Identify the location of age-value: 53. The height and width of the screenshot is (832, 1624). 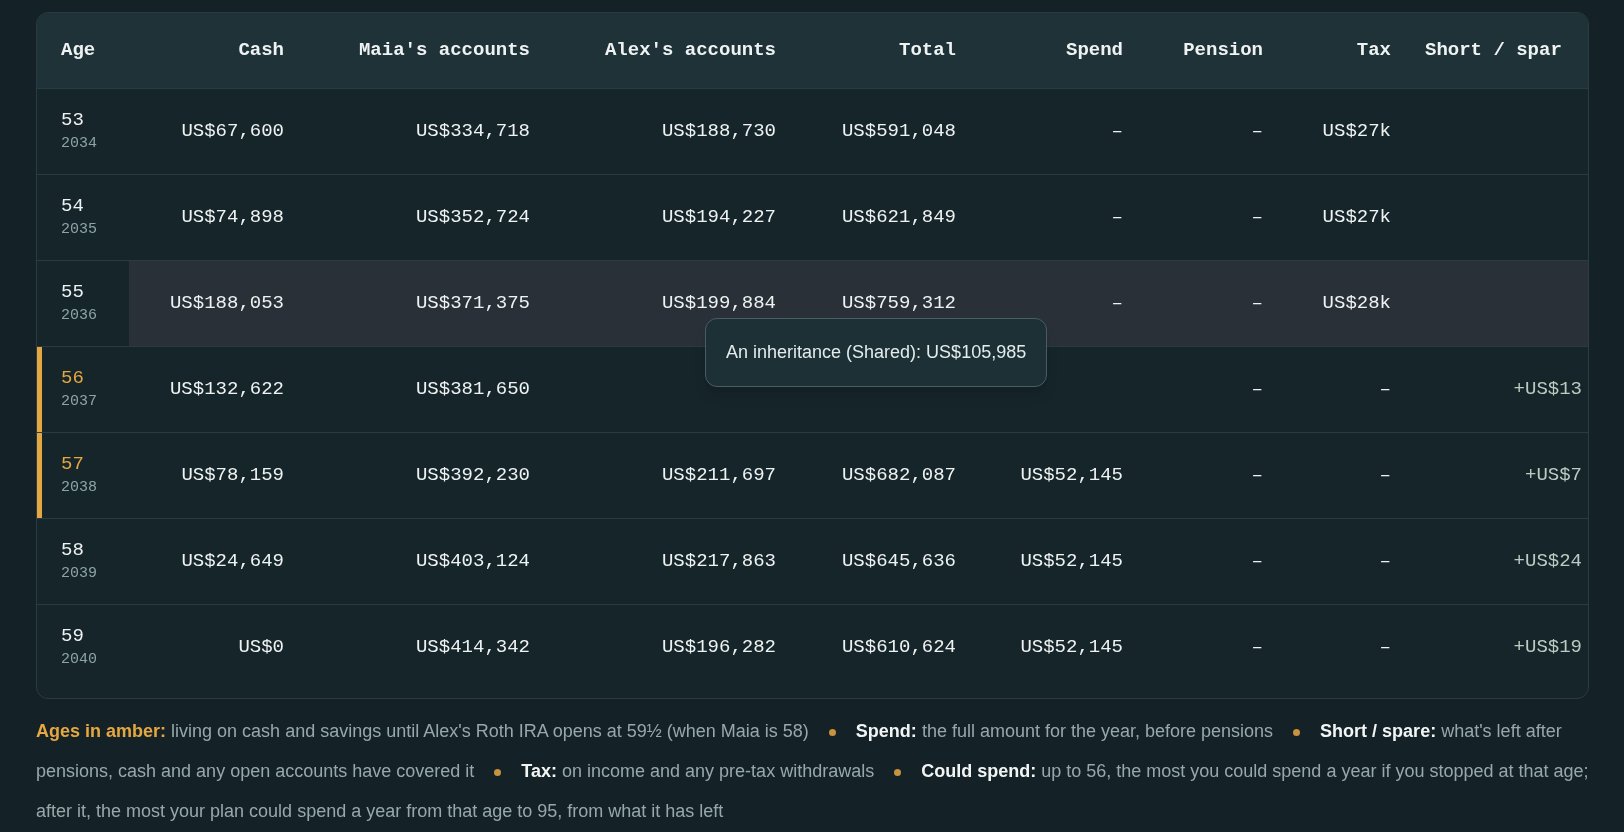
(73, 119).